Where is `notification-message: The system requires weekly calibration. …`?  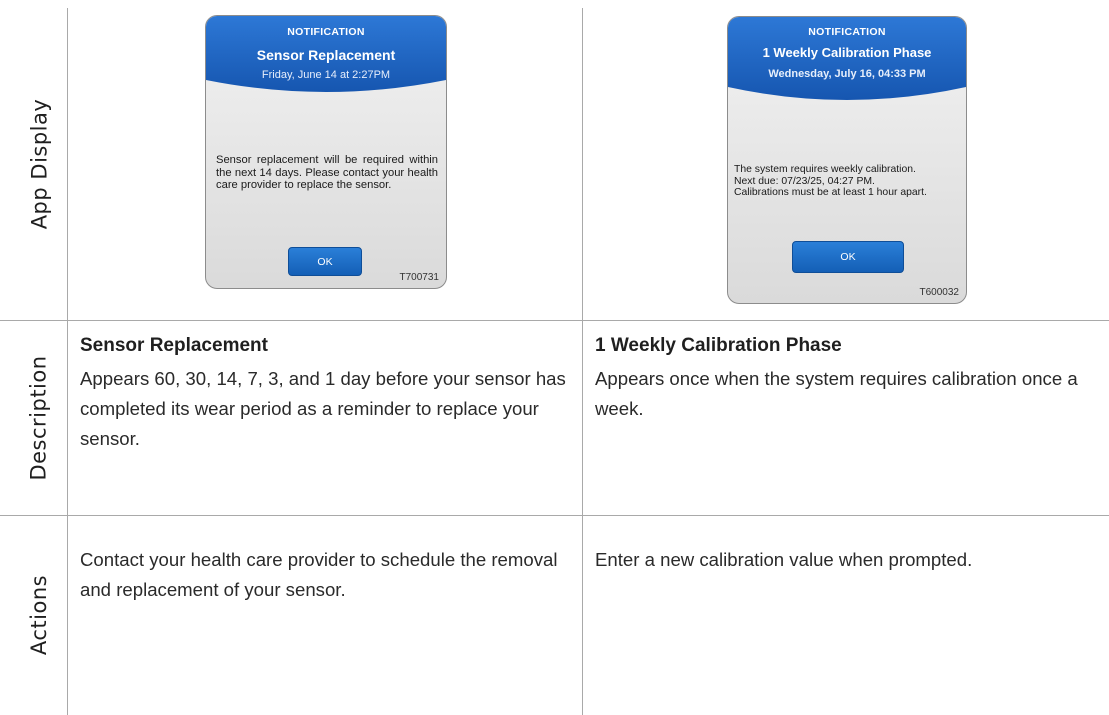
notification-message: The system requires weekly calibration. … is located at coordinates (849, 181).